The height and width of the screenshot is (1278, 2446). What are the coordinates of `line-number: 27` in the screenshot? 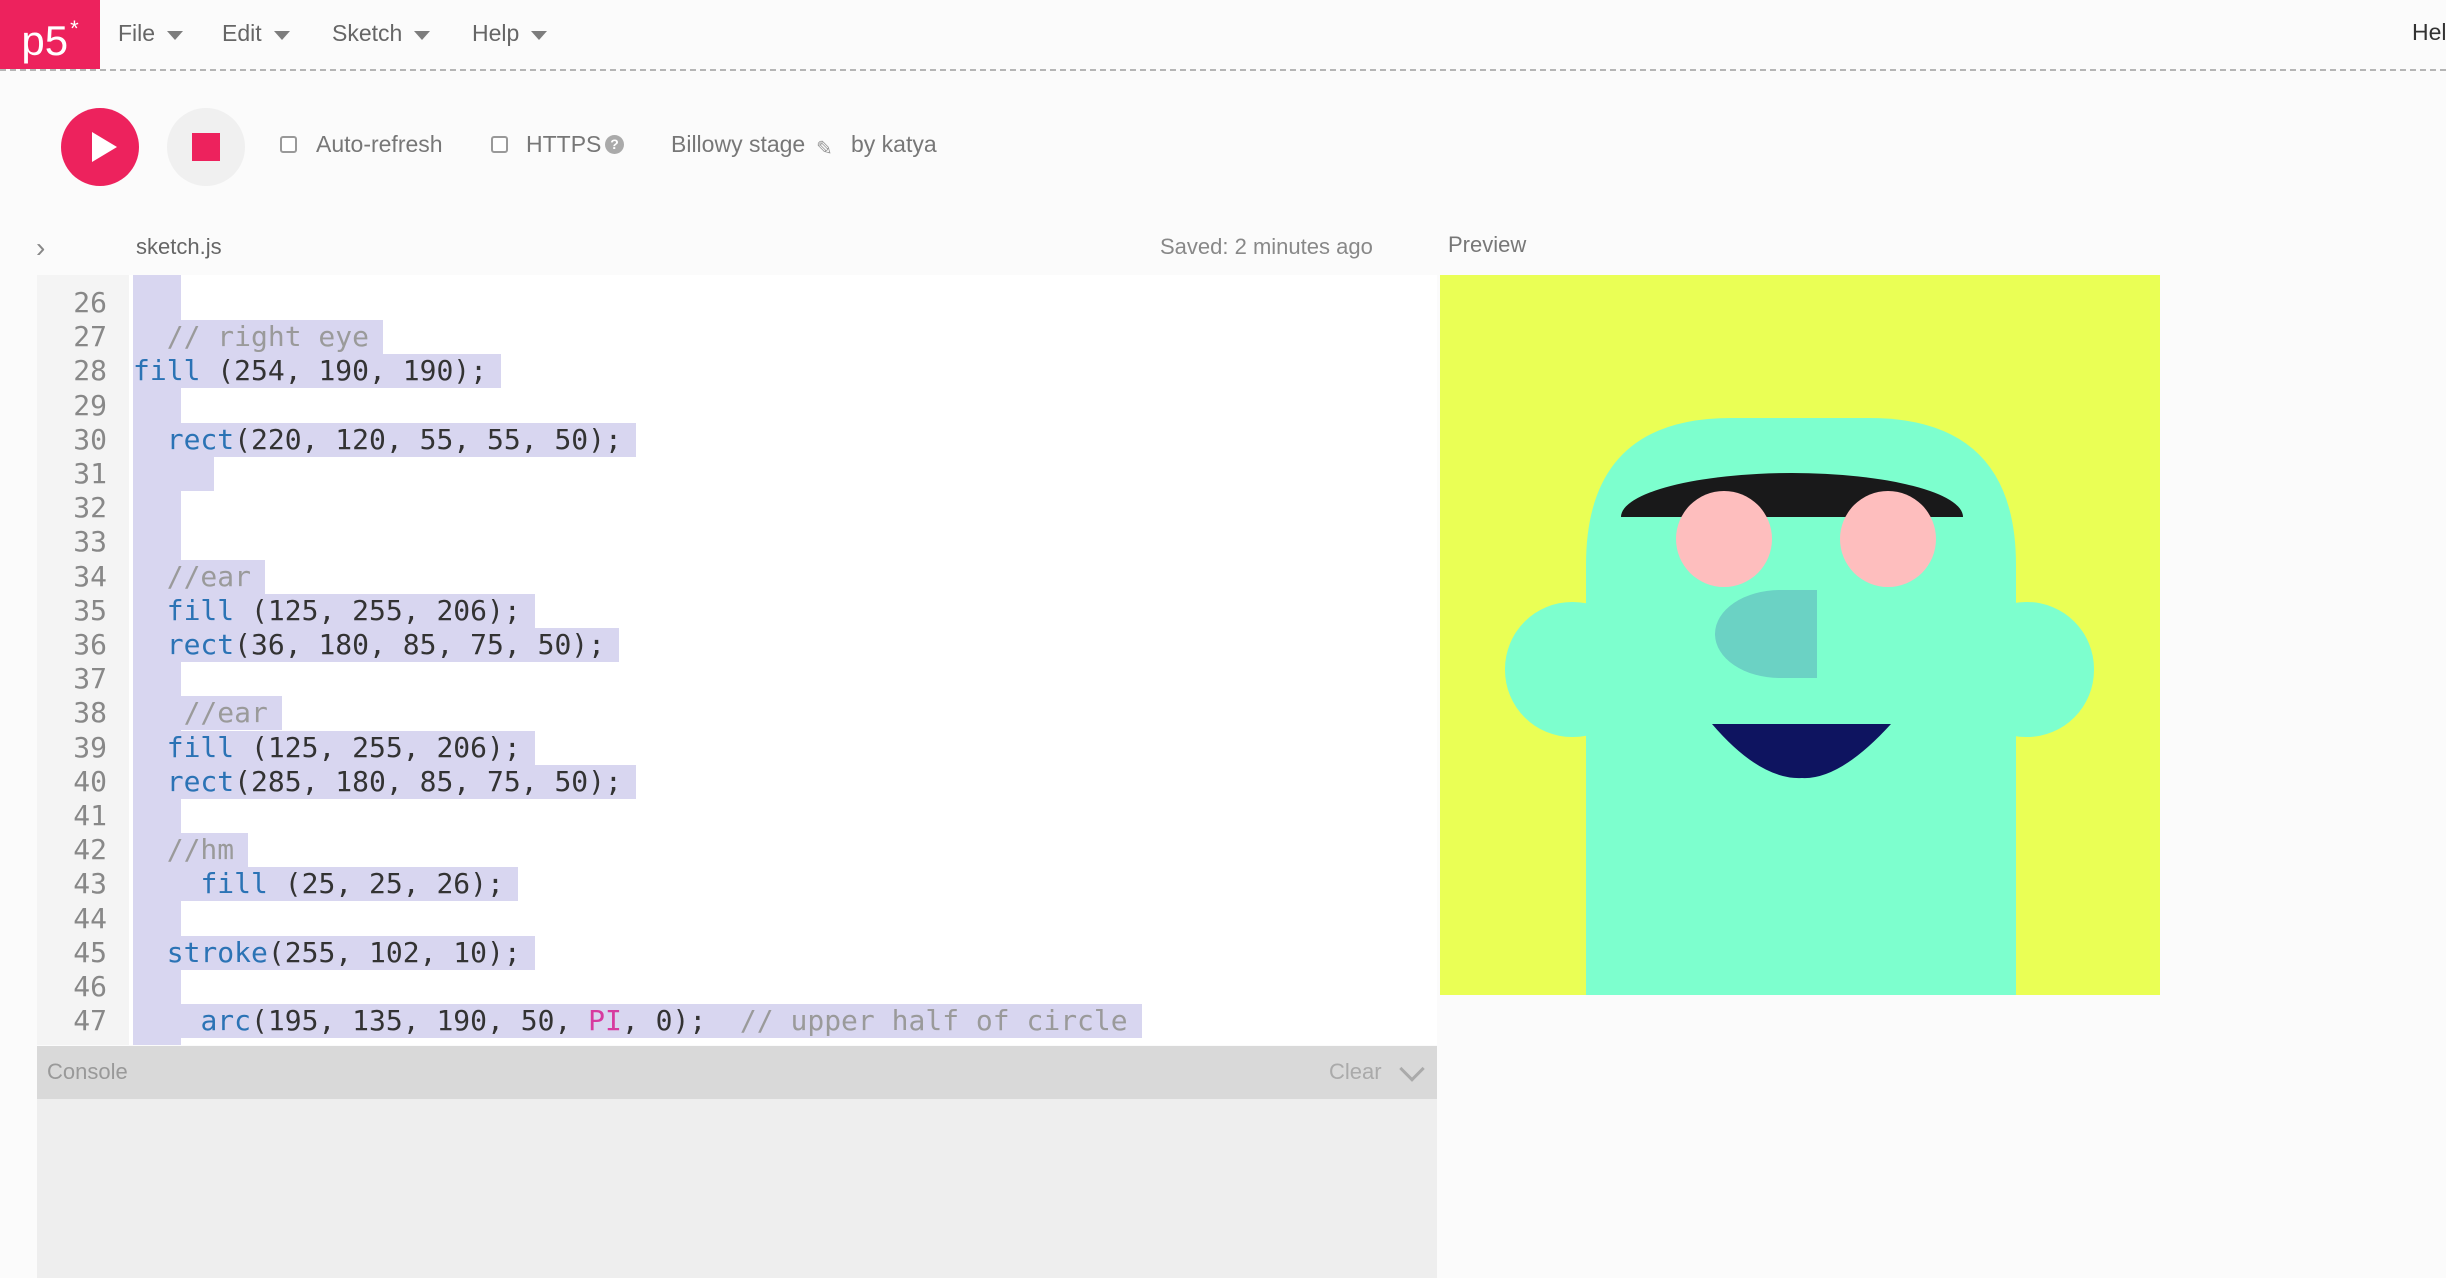 It's located at (90, 337).